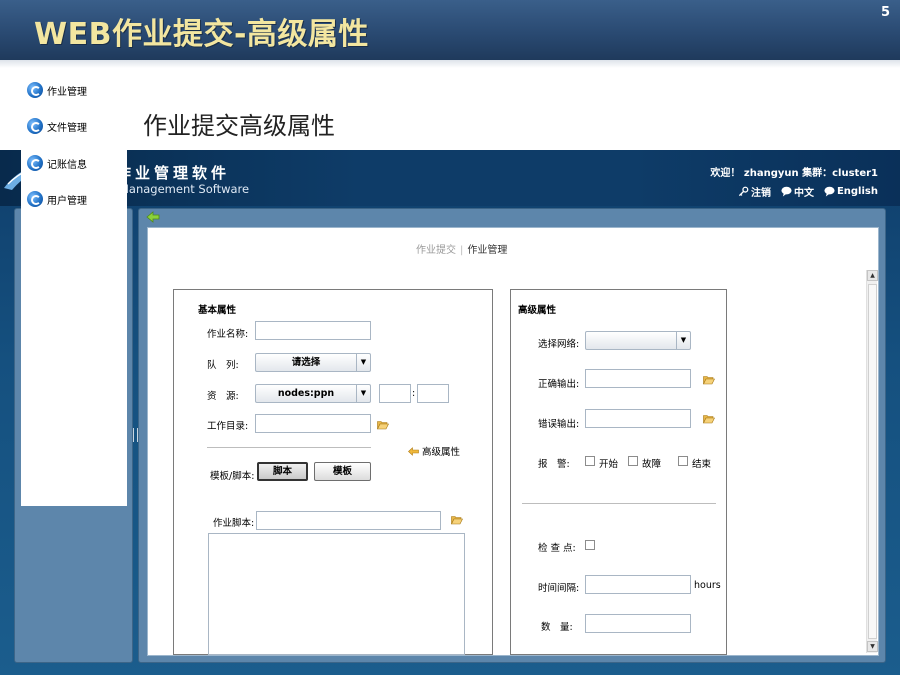 This screenshot has width=900, height=675. I want to click on advanced-properties-link-label: 高级属性, so click(441, 452).